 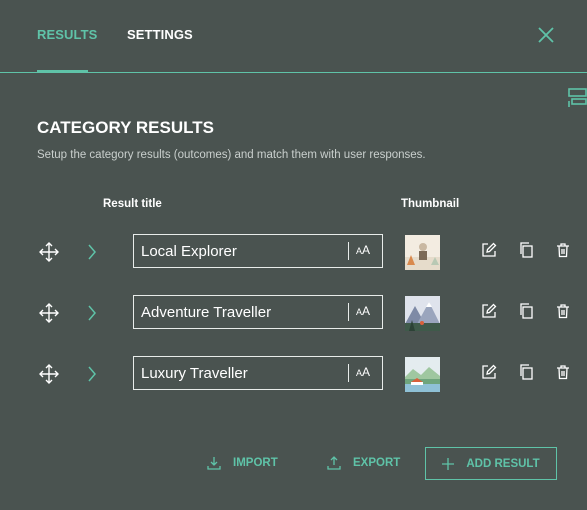 I want to click on active-tab-indicator, so click(x=62, y=71).